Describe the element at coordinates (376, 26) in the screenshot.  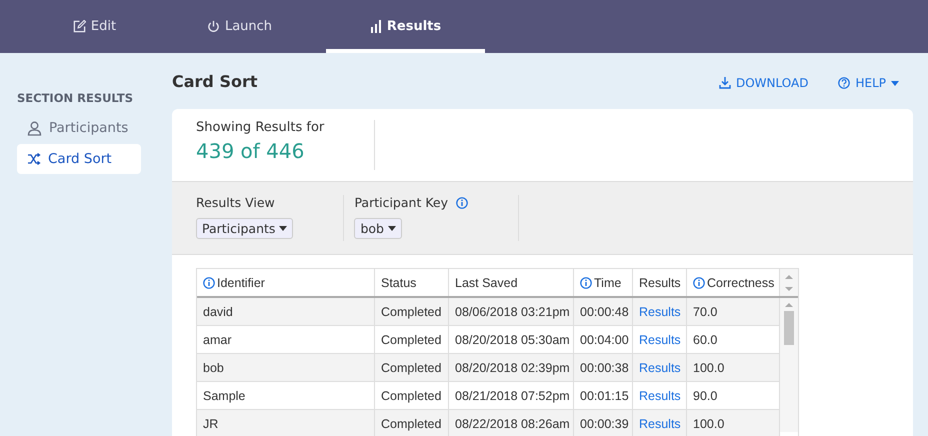
I see `bar-chart-icon` at that location.